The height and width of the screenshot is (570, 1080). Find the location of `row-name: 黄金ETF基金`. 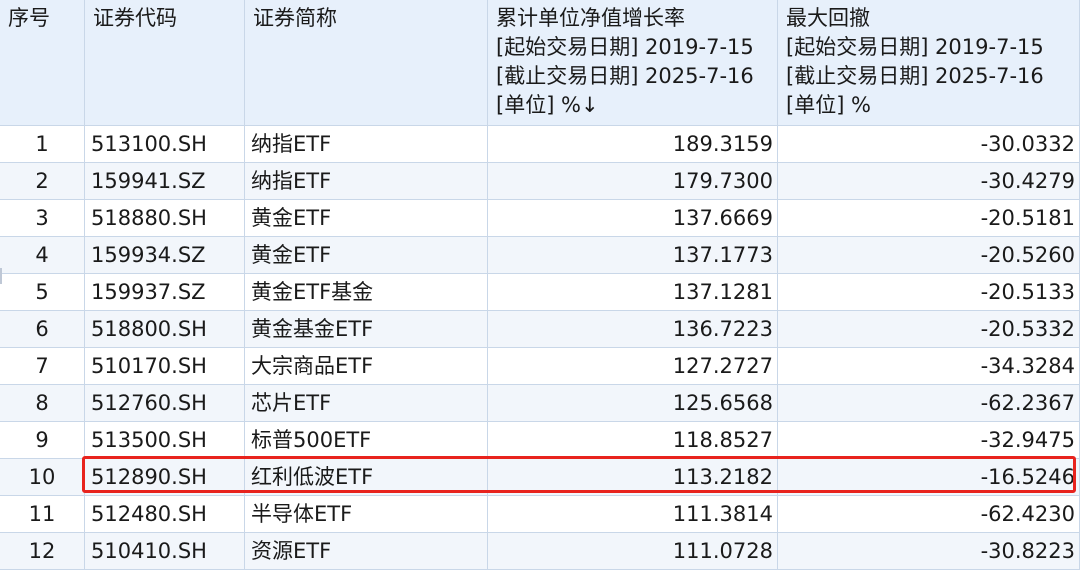

row-name: 黄金ETF基金 is located at coordinates (366, 292).